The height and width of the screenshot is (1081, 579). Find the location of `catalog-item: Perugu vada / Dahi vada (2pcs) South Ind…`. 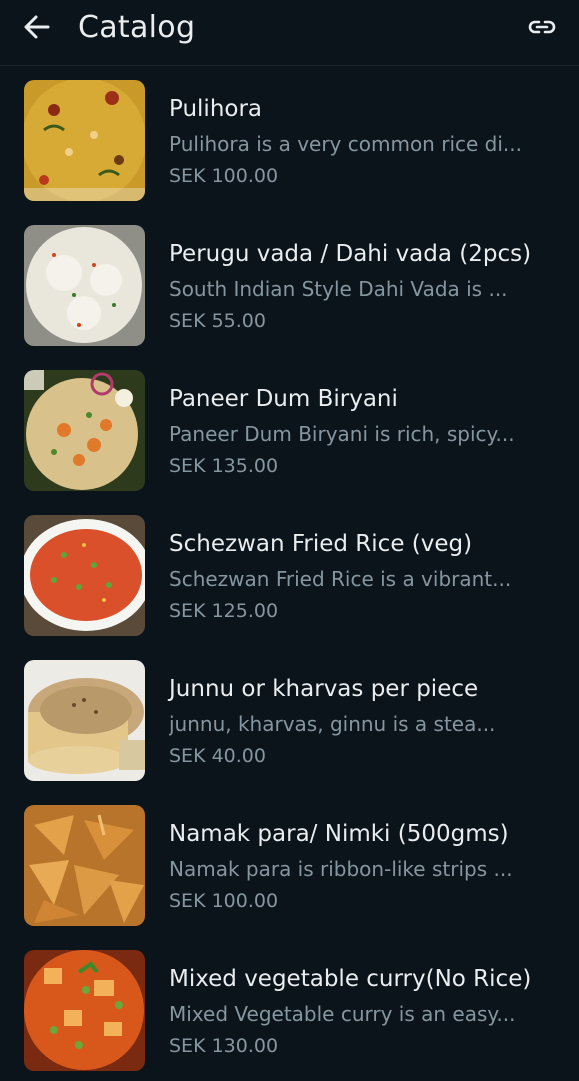

catalog-item: Perugu vada / Dahi vada (2pcs) South Ind… is located at coordinates (289, 283).